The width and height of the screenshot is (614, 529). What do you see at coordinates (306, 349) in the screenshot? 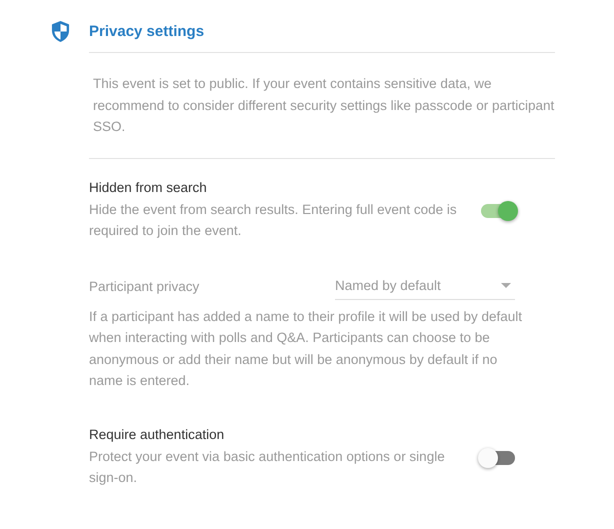
I see `setting-description: If a participant has added a name to their profile it will be used by default when interacting with polls and Q&A. Participants can choose to be anonymous or add their name but will be anonymous by default if no name is entered.` at bounding box center [306, 349].